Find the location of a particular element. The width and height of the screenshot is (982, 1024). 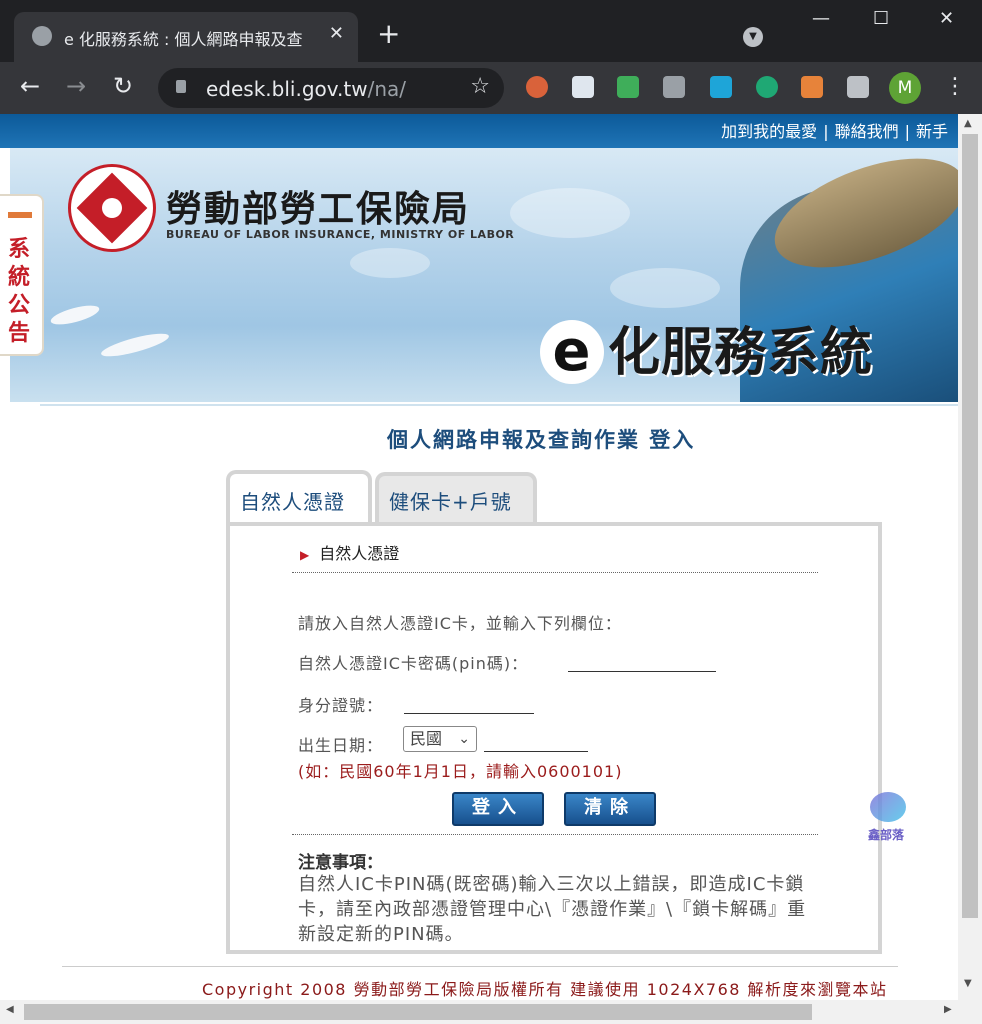

login-button: 登入 is located at coordinates (498, 809).